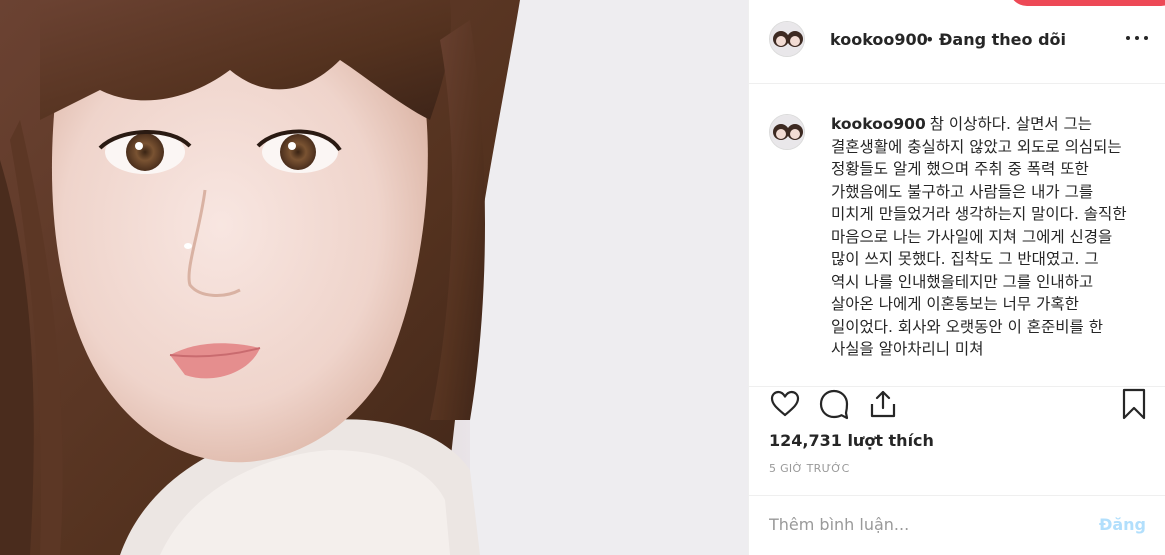 This screenshot has height=555, width=1165. What do you see at coordinates (809, 468) in the screenshot?
I see `post-timestamp: 5 GIỜ TRƯỚC` at bounding box center [809, 468].